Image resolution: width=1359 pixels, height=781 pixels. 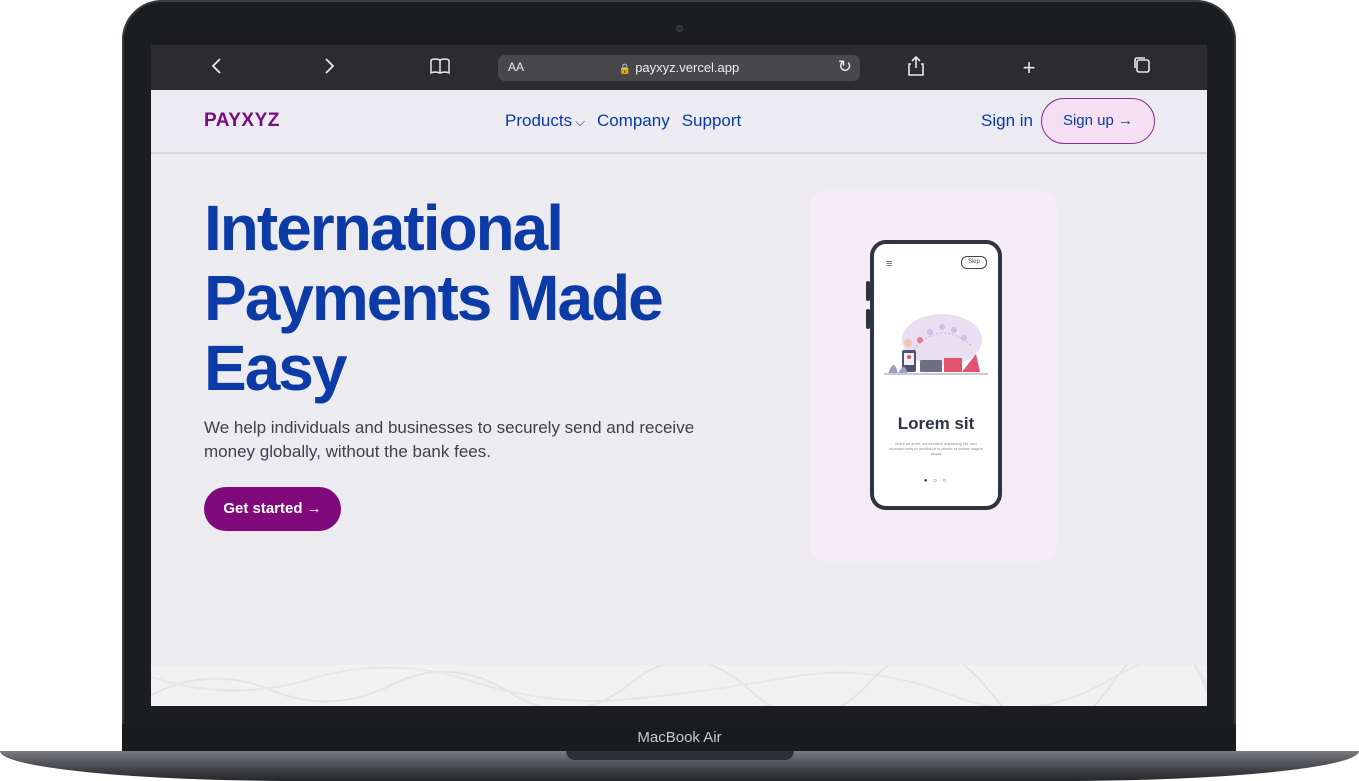 I want to click on sign-up-button: Sign up →, so click(x=1098, y=121).